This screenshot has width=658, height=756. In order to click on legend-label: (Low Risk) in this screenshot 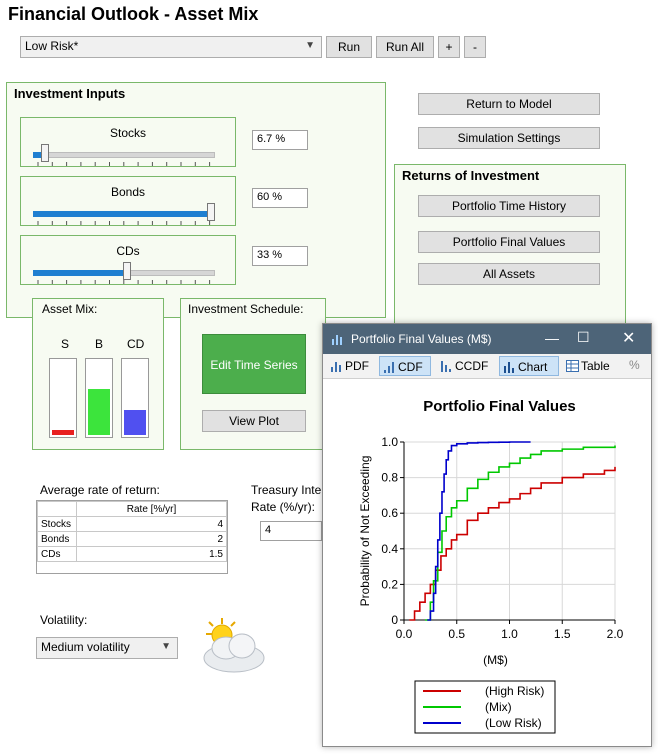, I will do `click(513, 723)`.